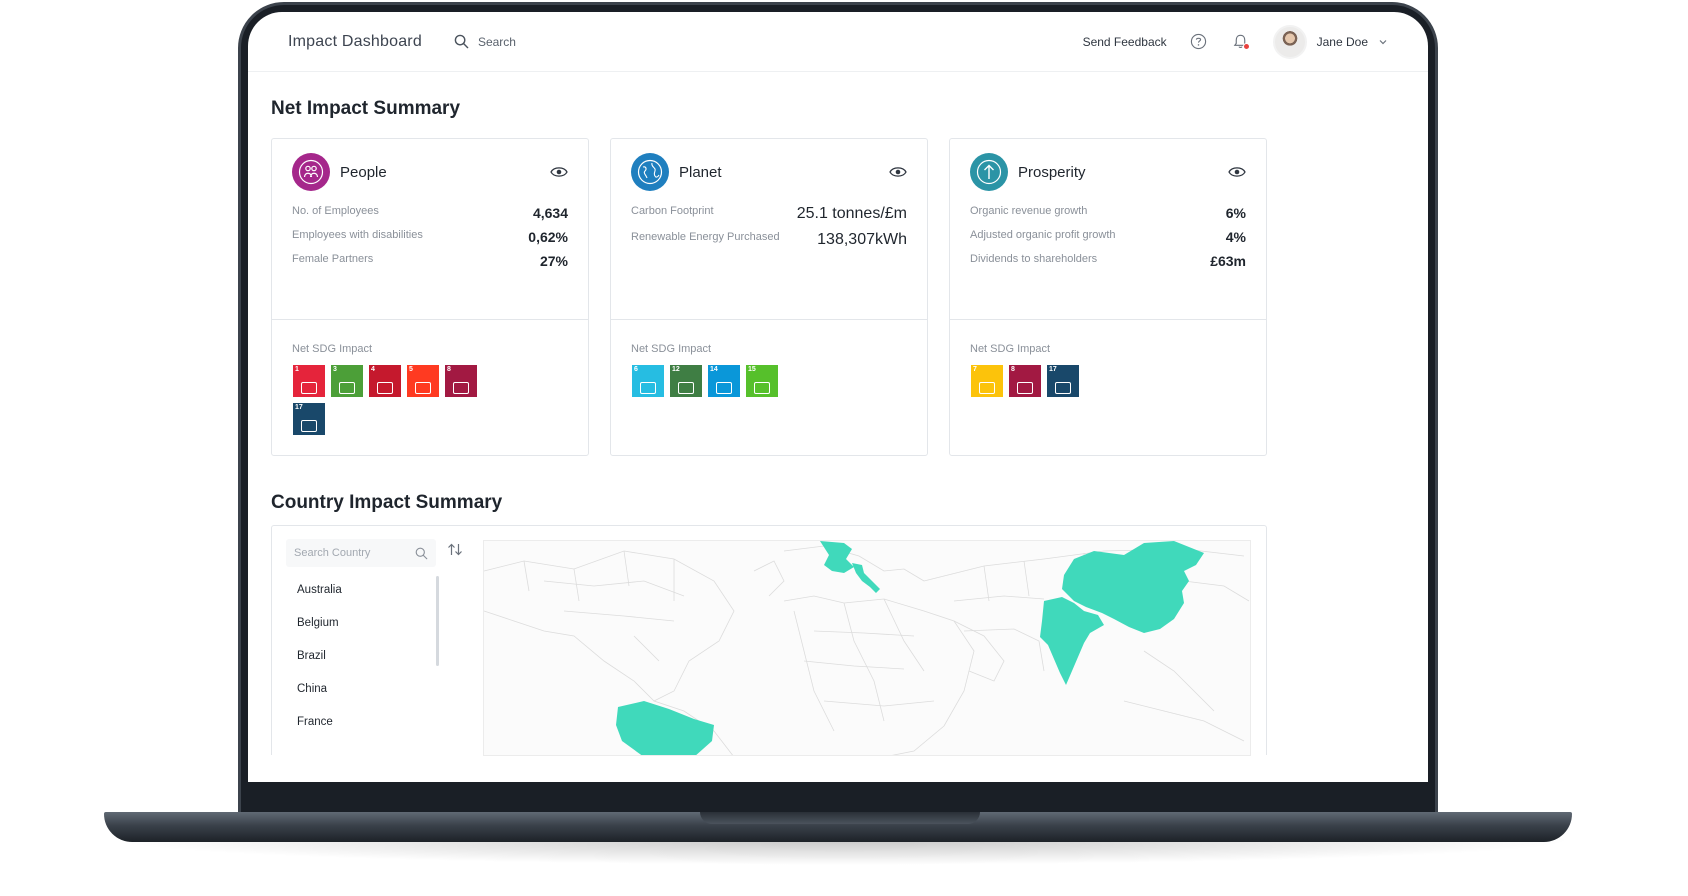 The width and height of the screenshot is (1688, 896). Describe the element at coordinates (1383, 41) in the screenshot. I see `chevron-down-icon` at that location.